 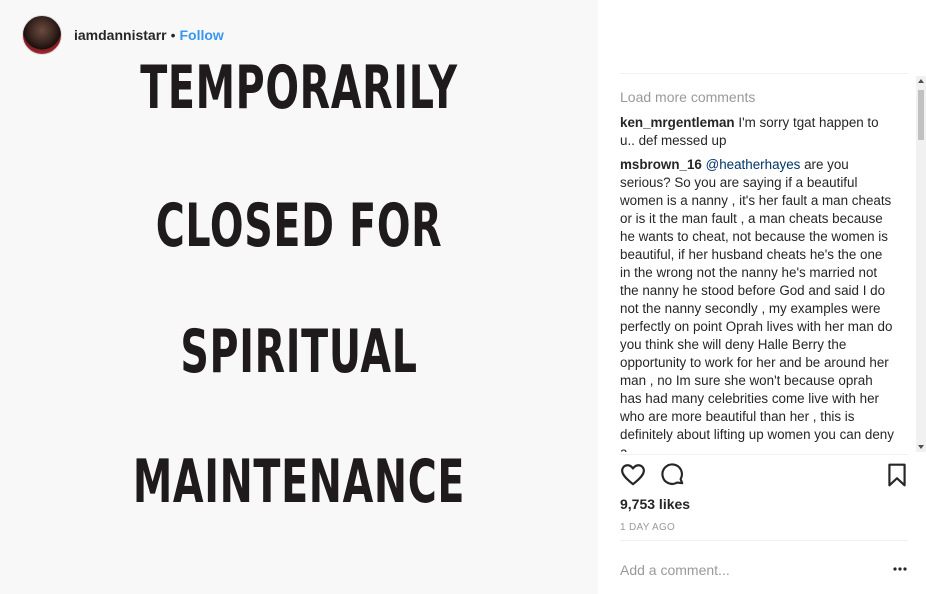 I want to click on post-text-line-4: MAINTENANCE, so click(x=299, y=482).